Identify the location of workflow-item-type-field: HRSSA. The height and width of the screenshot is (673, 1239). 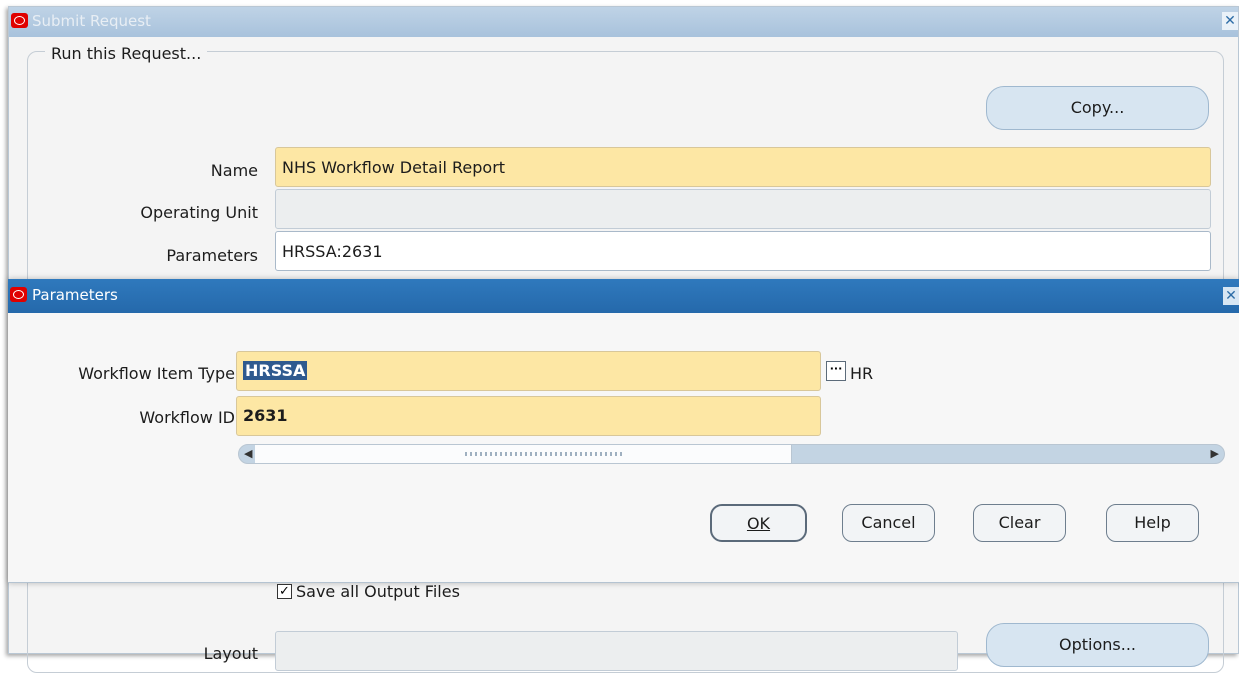
(528, 371).